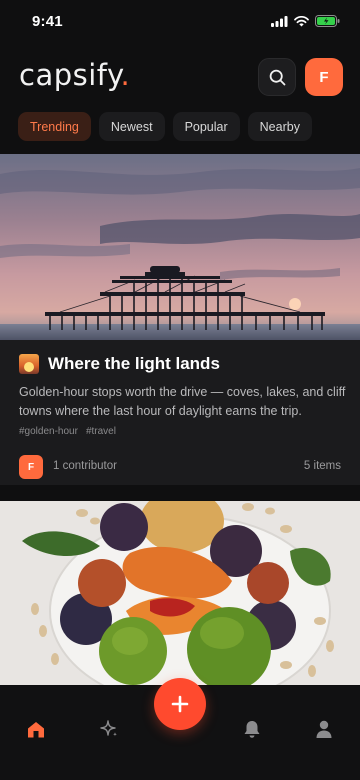  I want to click on status-icons, so click(305, 21).